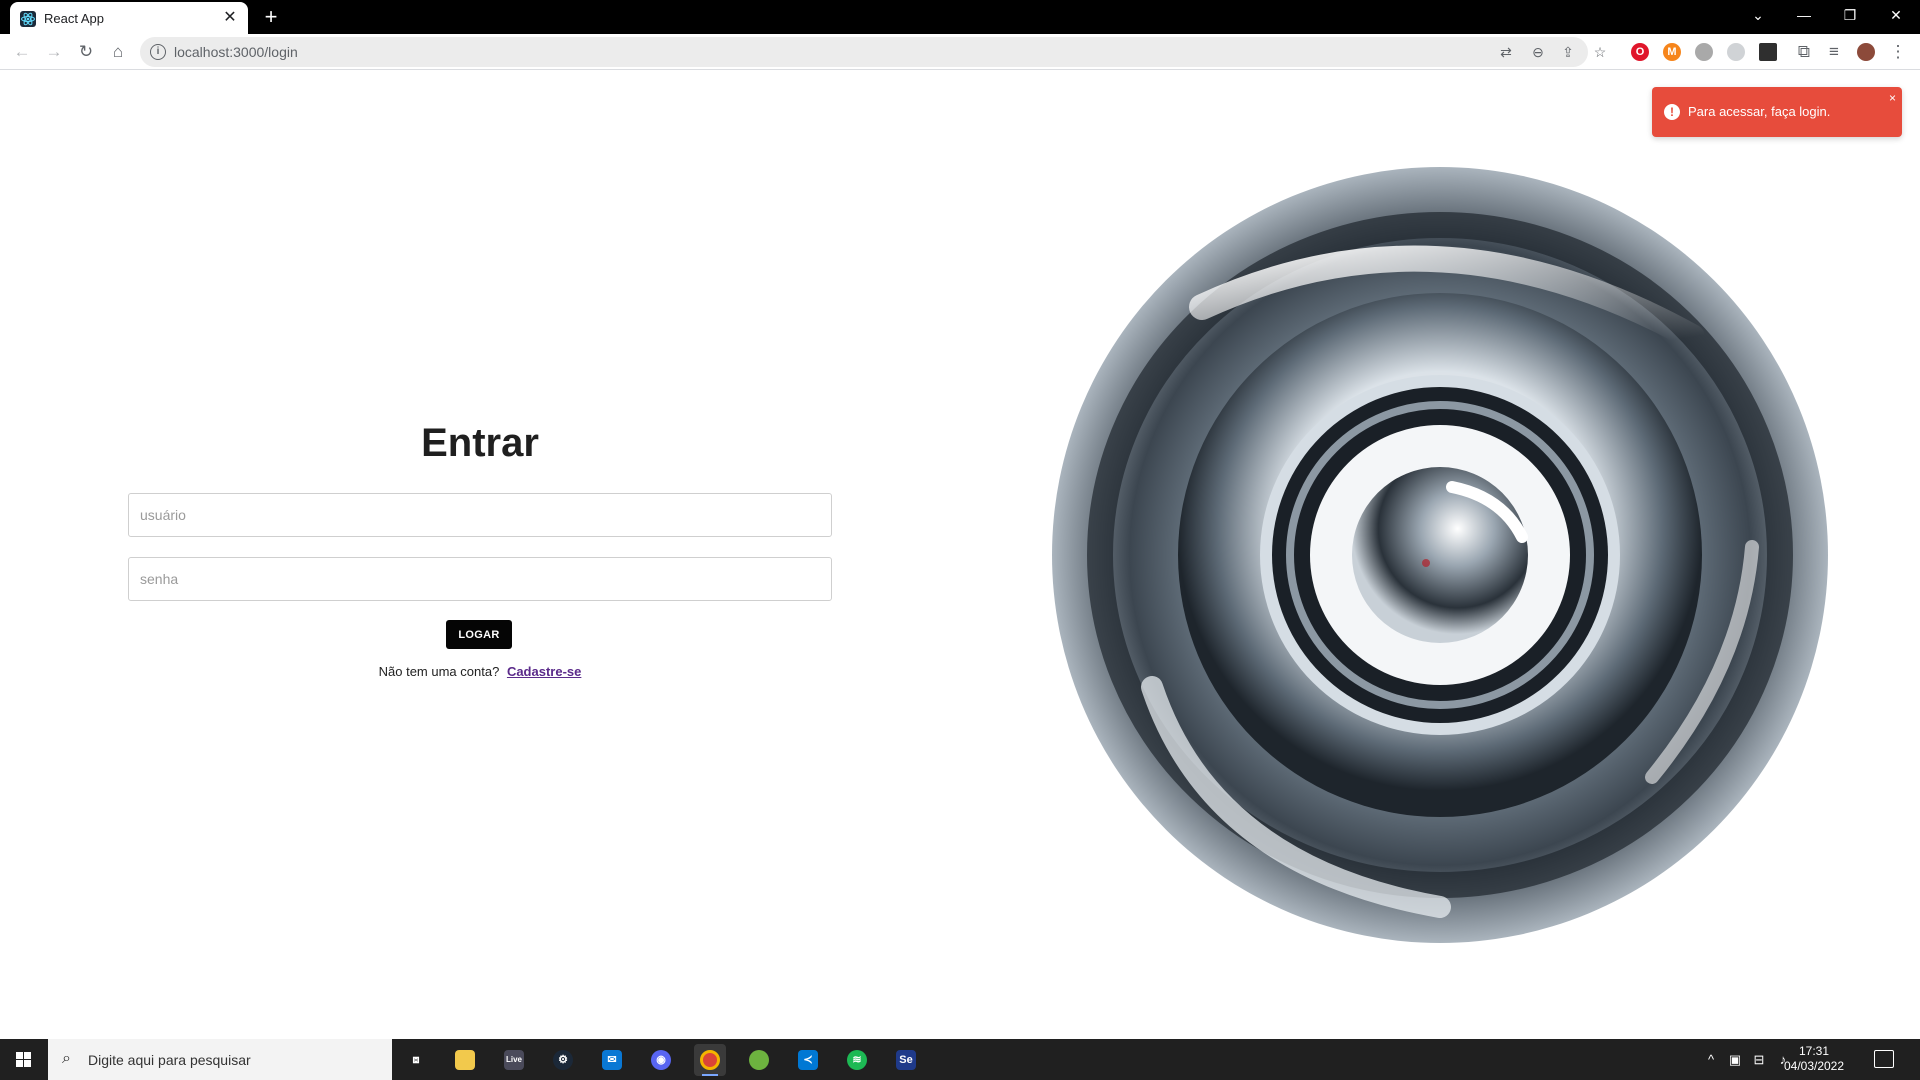 This screenshot has width=1920, height=1080. Describe the element at coordinates (857, 1060) in the screenshot. I see `spotify-icon: ≋` at that location.